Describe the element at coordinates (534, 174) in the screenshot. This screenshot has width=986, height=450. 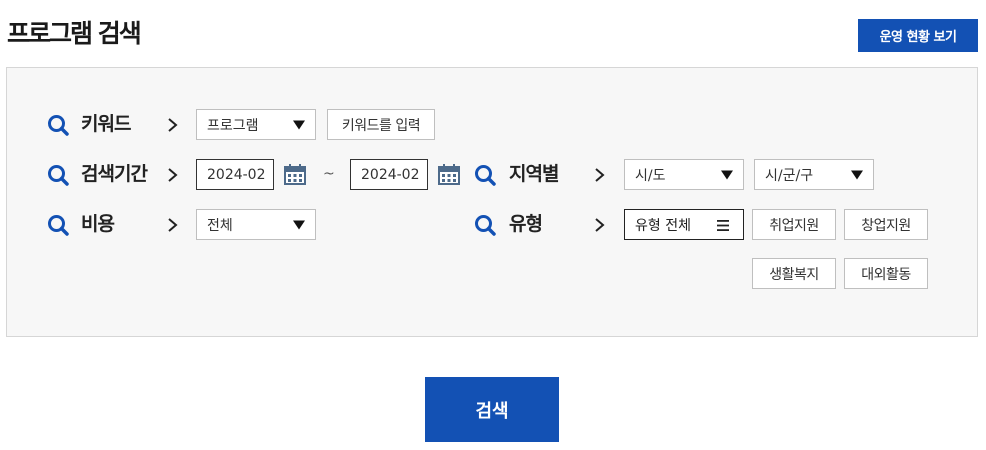
I see `region-label: 지역별` at that location.